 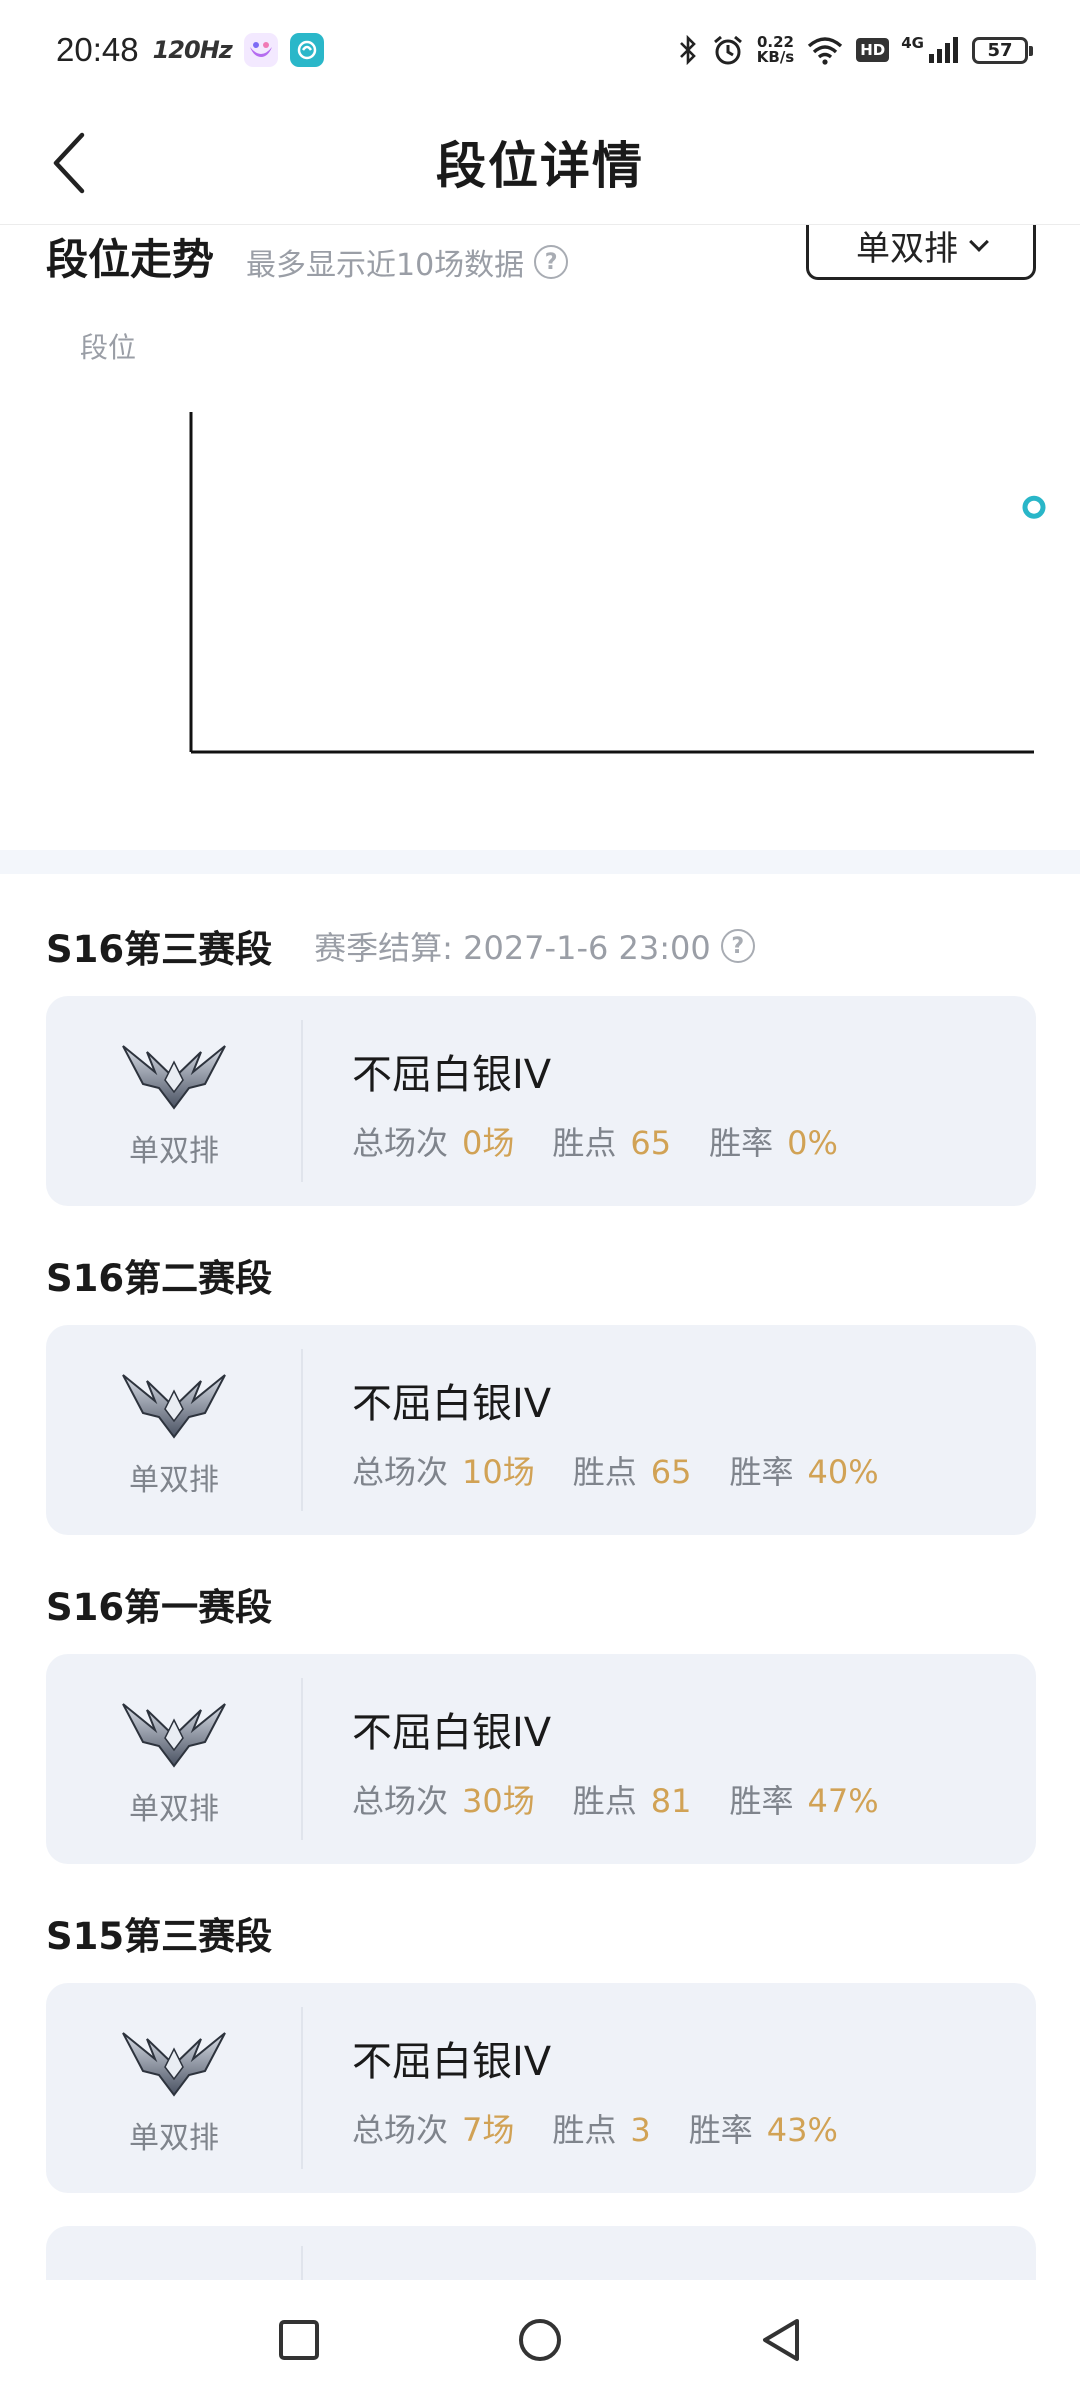 I want to click on net-speed-unit: KB/s, so click(x=775, y=57).